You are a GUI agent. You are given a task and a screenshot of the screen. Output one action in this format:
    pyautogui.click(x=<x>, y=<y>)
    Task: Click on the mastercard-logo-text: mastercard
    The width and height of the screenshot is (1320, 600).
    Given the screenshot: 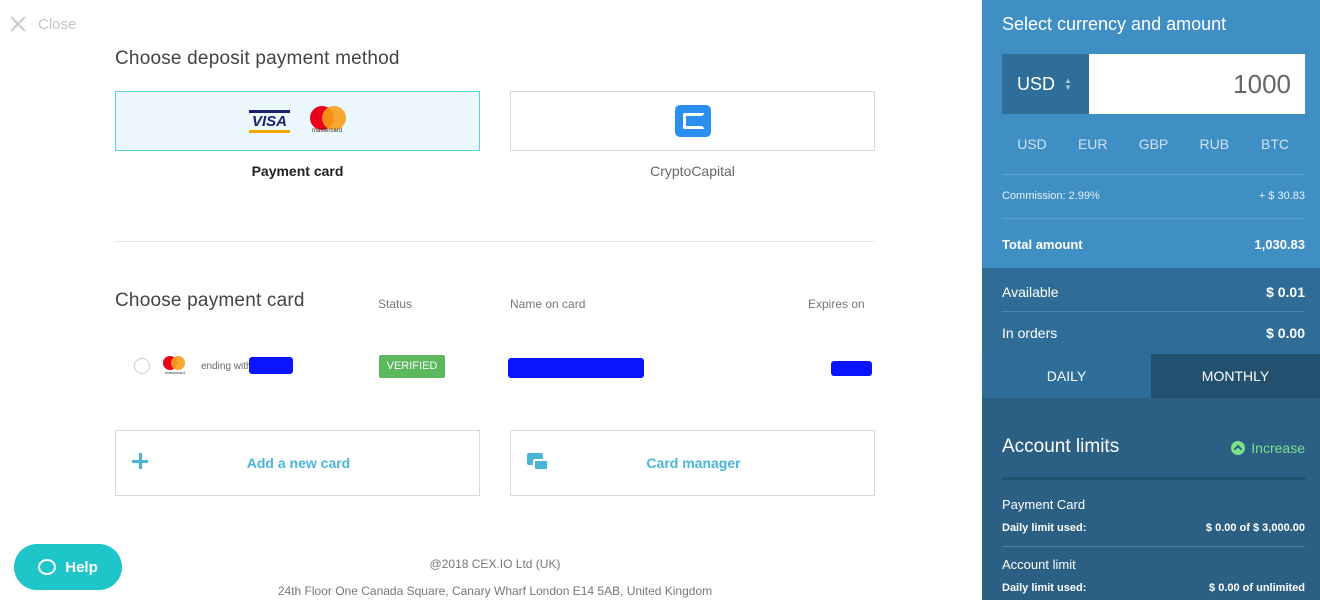 What is the action you would take?
    pyautogui.click(x=326, y=131)
    